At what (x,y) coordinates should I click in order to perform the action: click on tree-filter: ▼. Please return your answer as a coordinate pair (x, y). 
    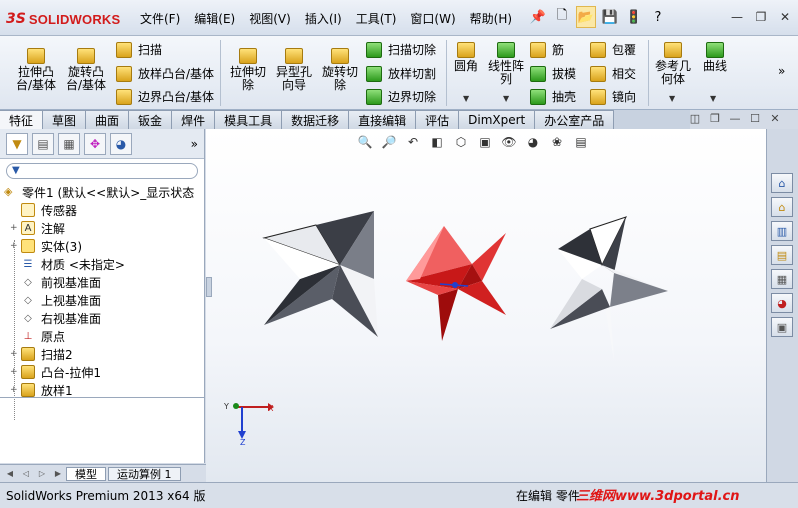
    Looking at the image, I should click on (102, 171).